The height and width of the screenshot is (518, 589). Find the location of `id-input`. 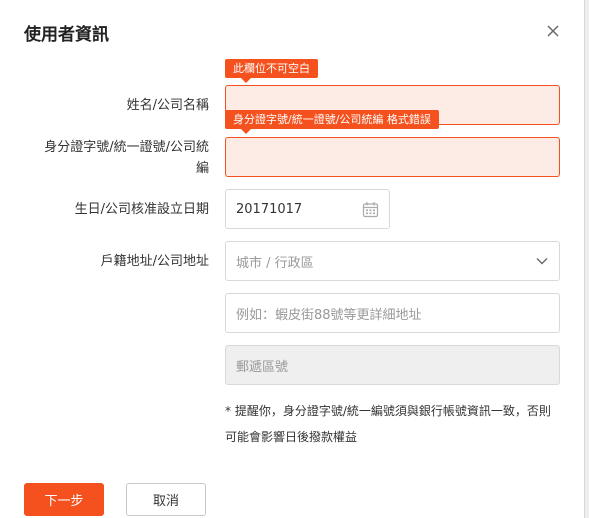

id-input is located at coordinates (392, 157).